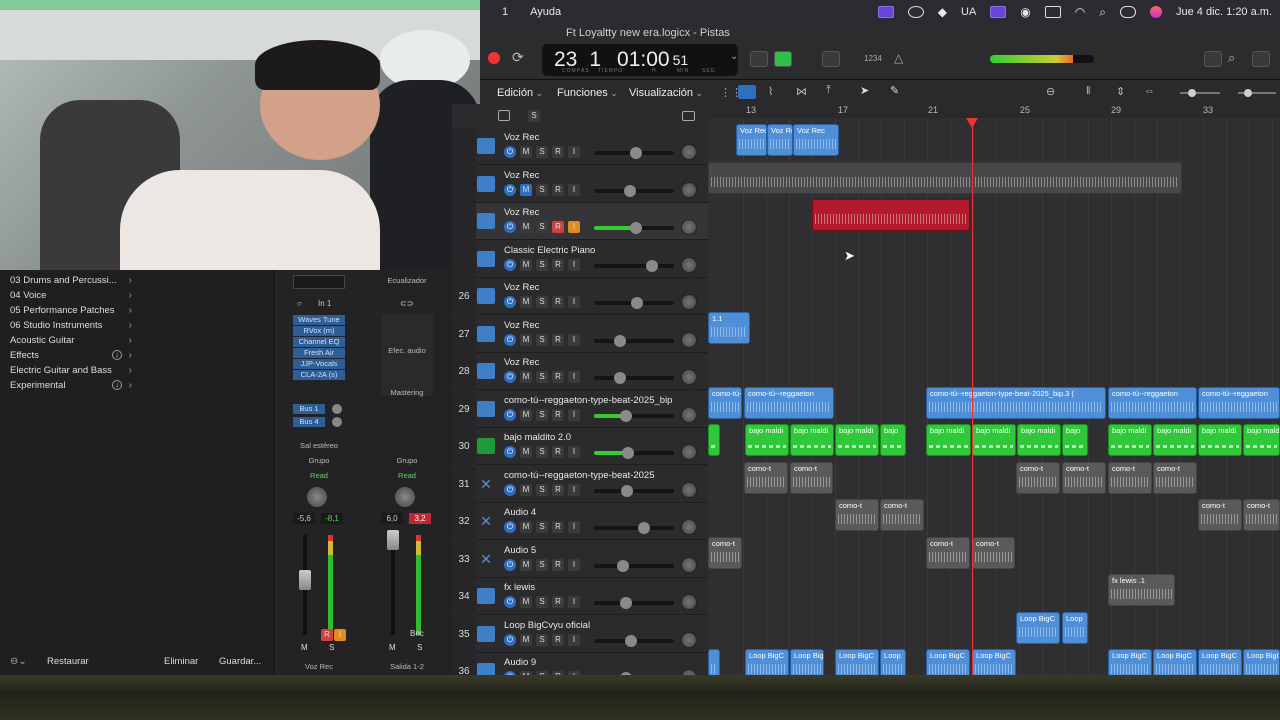 The width and height of the screenshot is (1280, 720). Describe the element at coordinates (521, 212) in the screenshot. I see `track-name: Voz Rec` at that location.